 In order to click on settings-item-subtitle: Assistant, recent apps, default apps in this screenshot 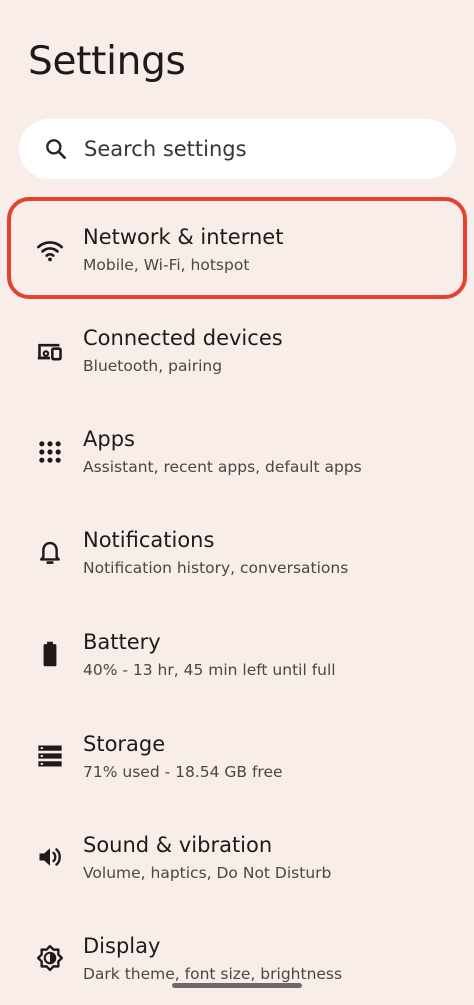, I will do `click(222, 467)`.